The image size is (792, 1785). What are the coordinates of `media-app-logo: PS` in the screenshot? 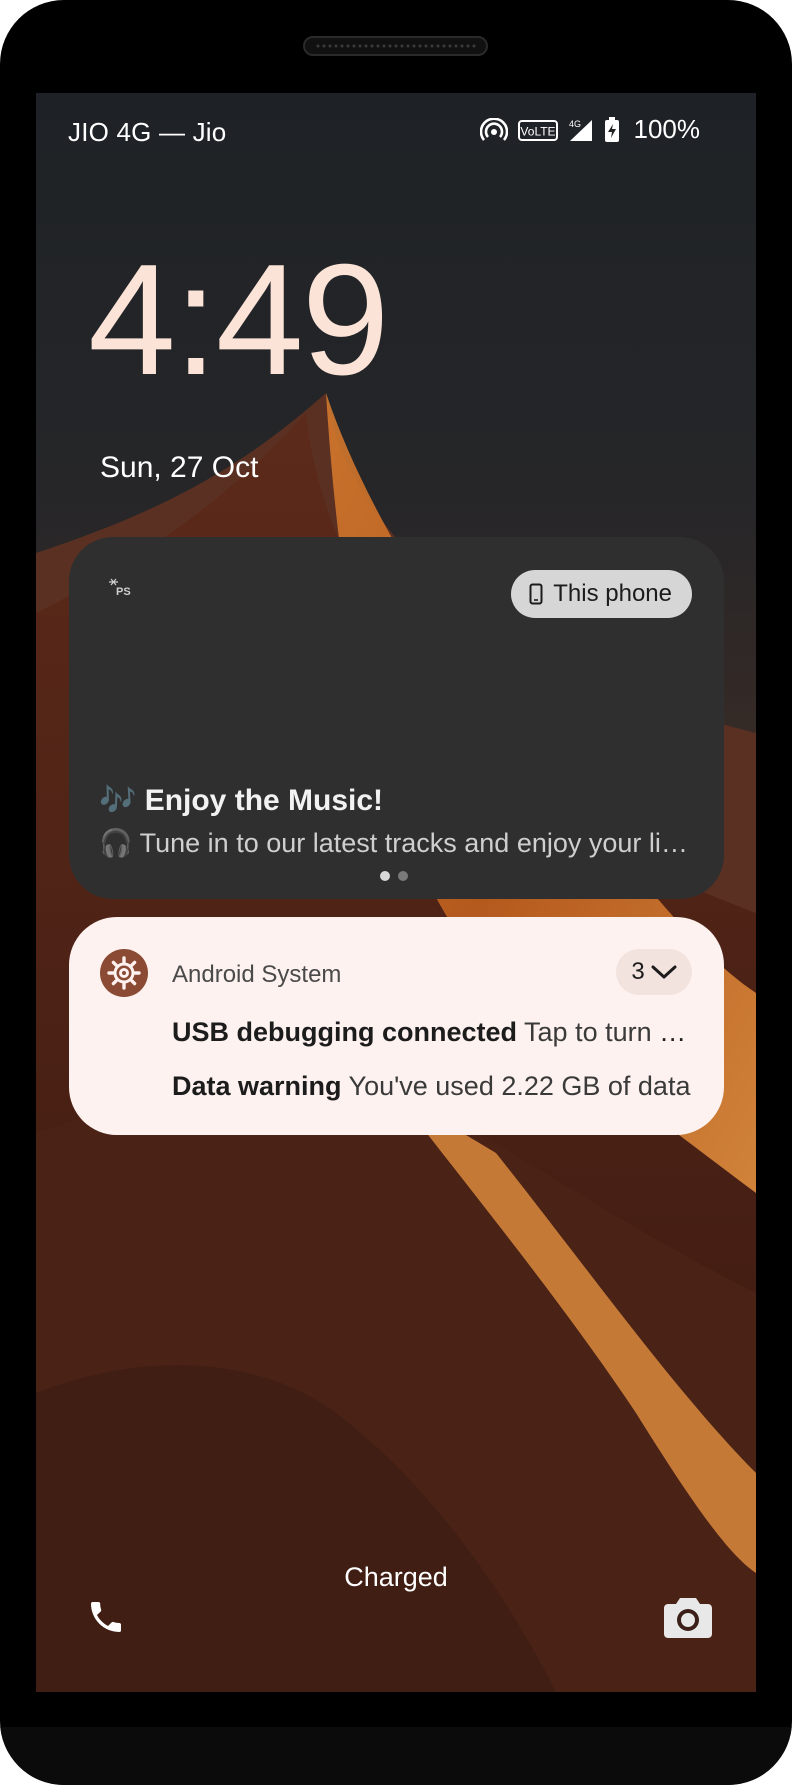 It's located at (121, 589).